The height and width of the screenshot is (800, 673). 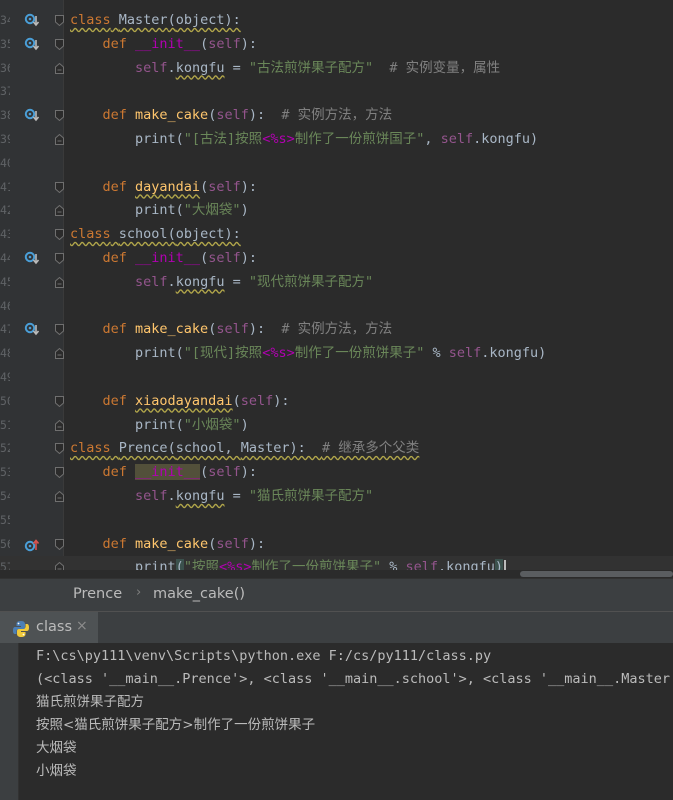 I want to click on code-text: print("小烟袋"), so click(x=159, y=426).